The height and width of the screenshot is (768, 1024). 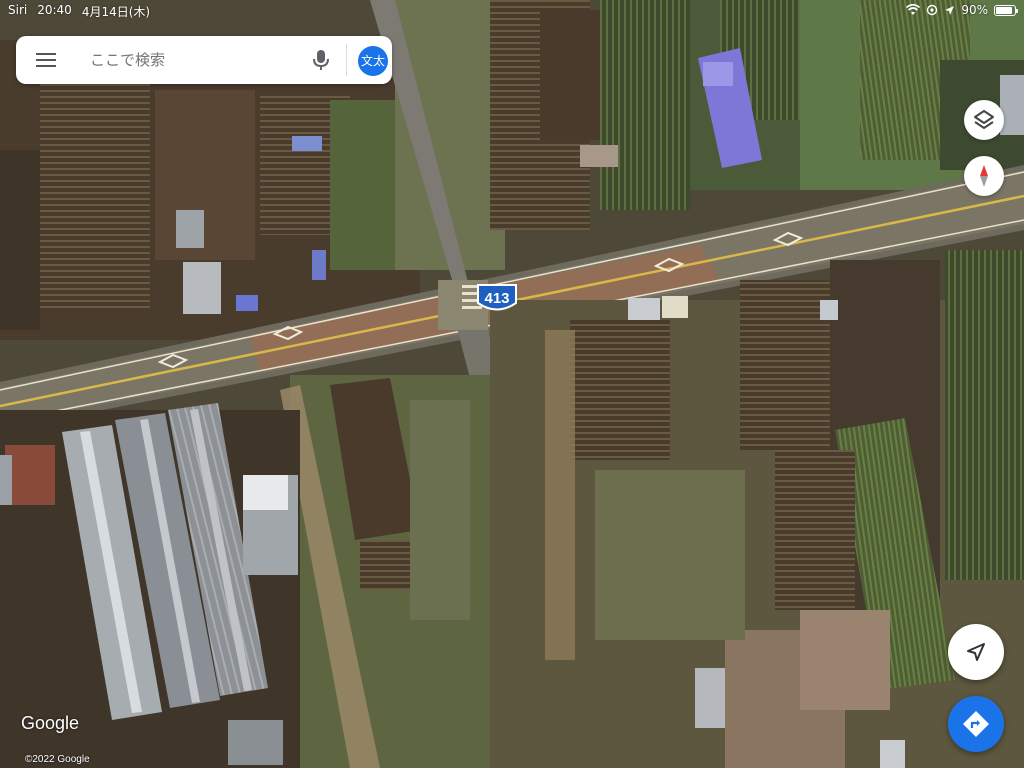 What do you see at coordinates (512, 10) in the screenshot?
I see `status-bar: Siri 20:40 4月14日(木) 90%` at bounding box center [512, 10].